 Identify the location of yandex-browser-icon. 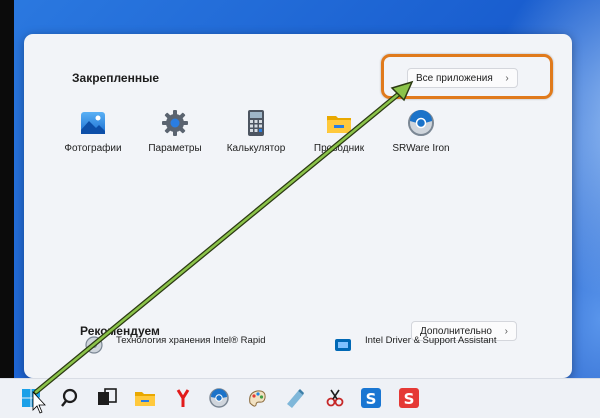
(183, 398).